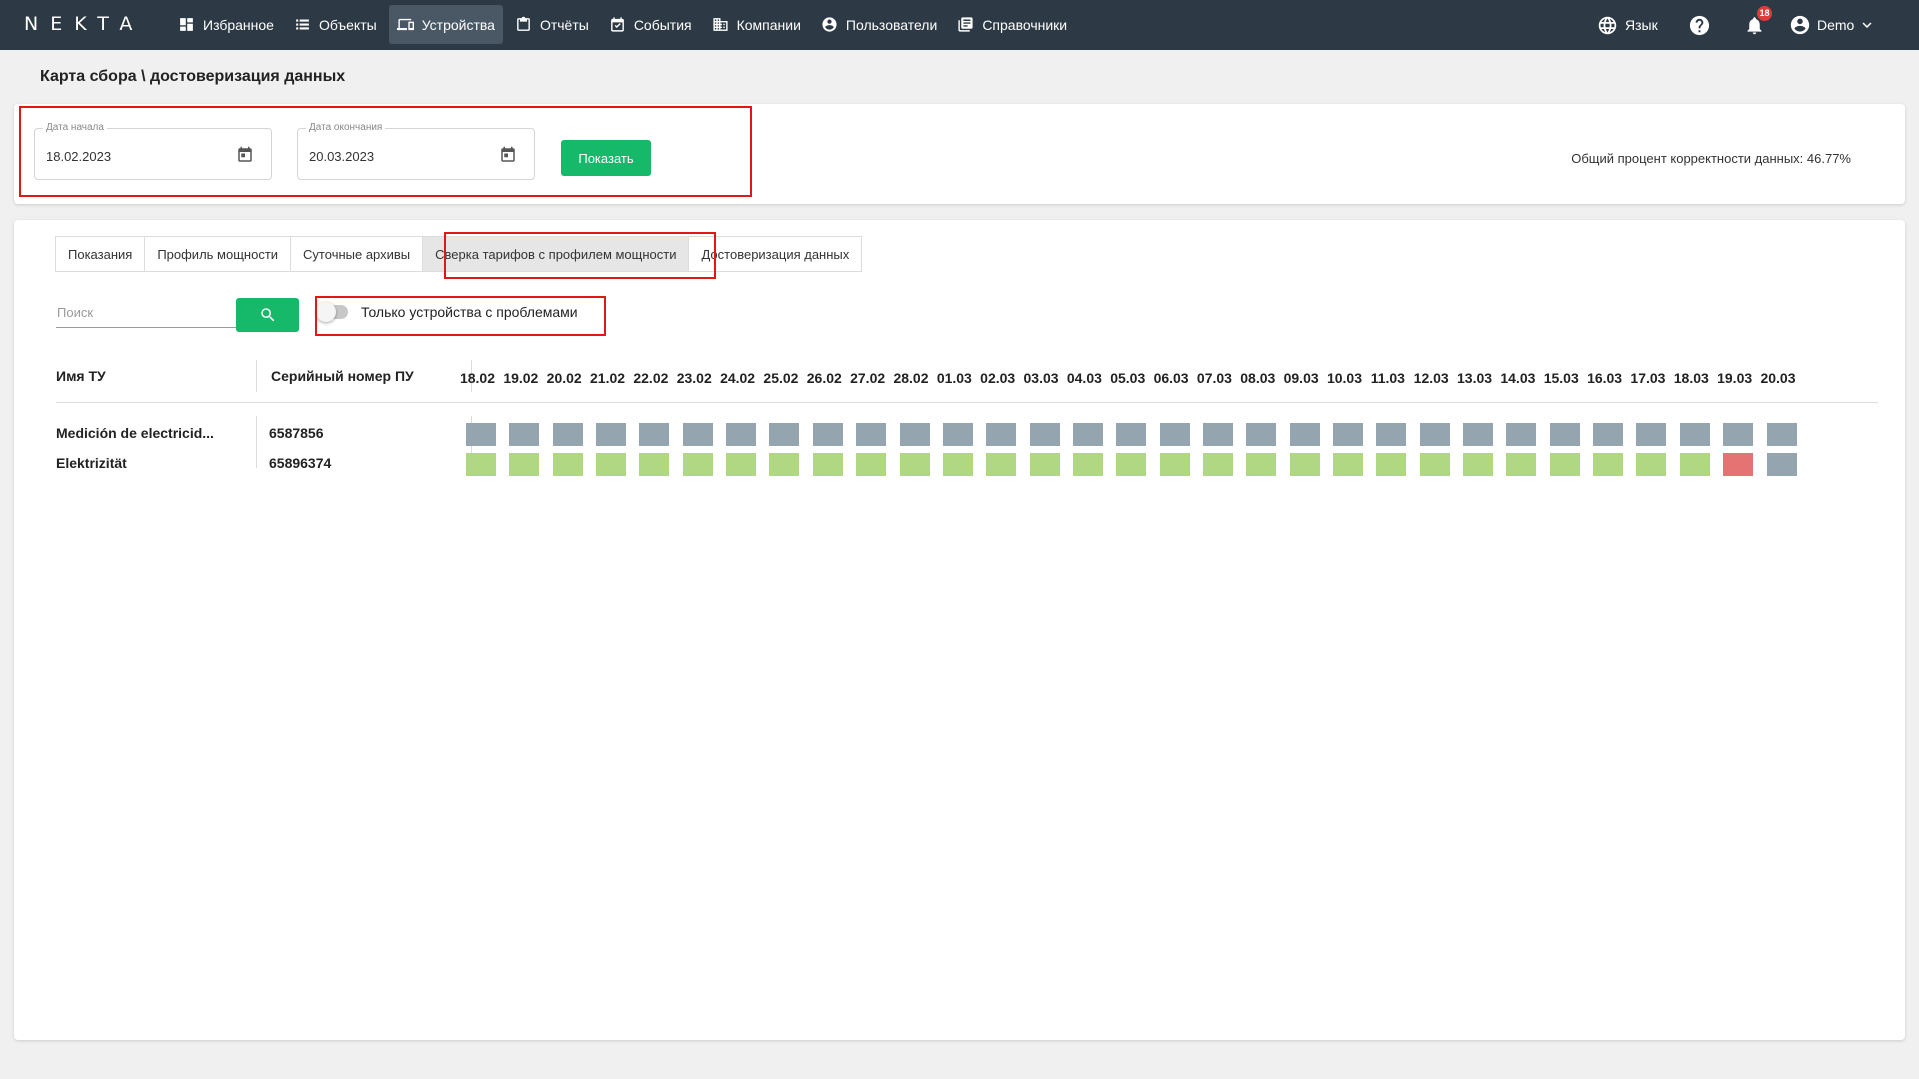 Image resolution: width=1919 pixels, height=1079 pixels. I want to click on nav-item-reports: Отчёты, so click(552, 24).